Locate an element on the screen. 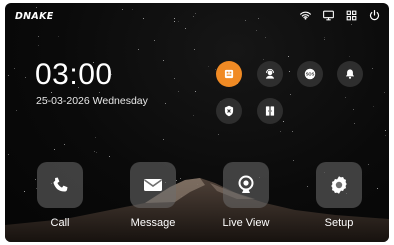 The width and height of the screenshot is (394, 245). phone-icon is located at coordinates (60, 184).